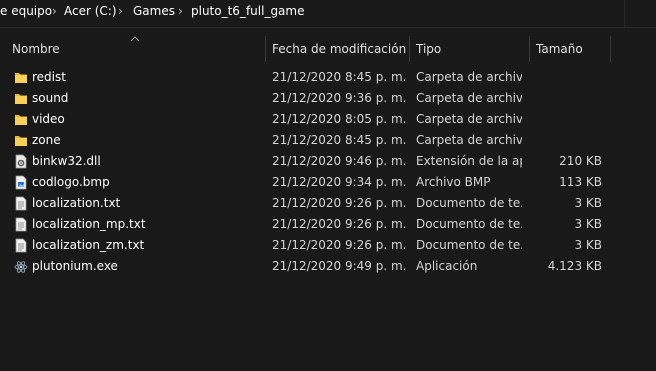  I want to click on file-name: localization_mp.txt, so click(89, 224).